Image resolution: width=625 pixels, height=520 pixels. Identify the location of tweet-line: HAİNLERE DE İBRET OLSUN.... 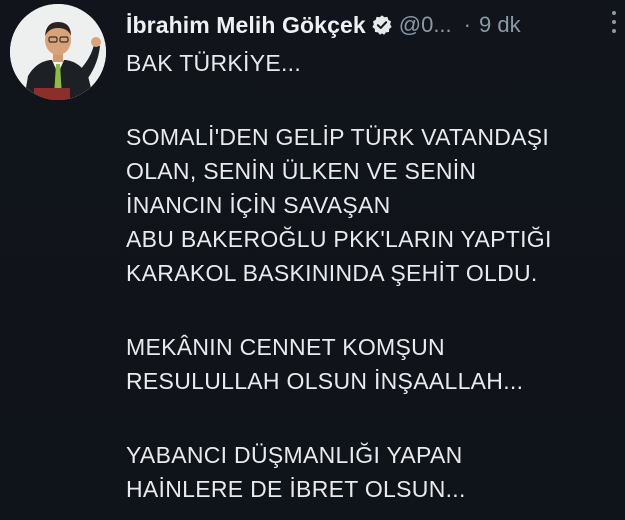
(296, 489).